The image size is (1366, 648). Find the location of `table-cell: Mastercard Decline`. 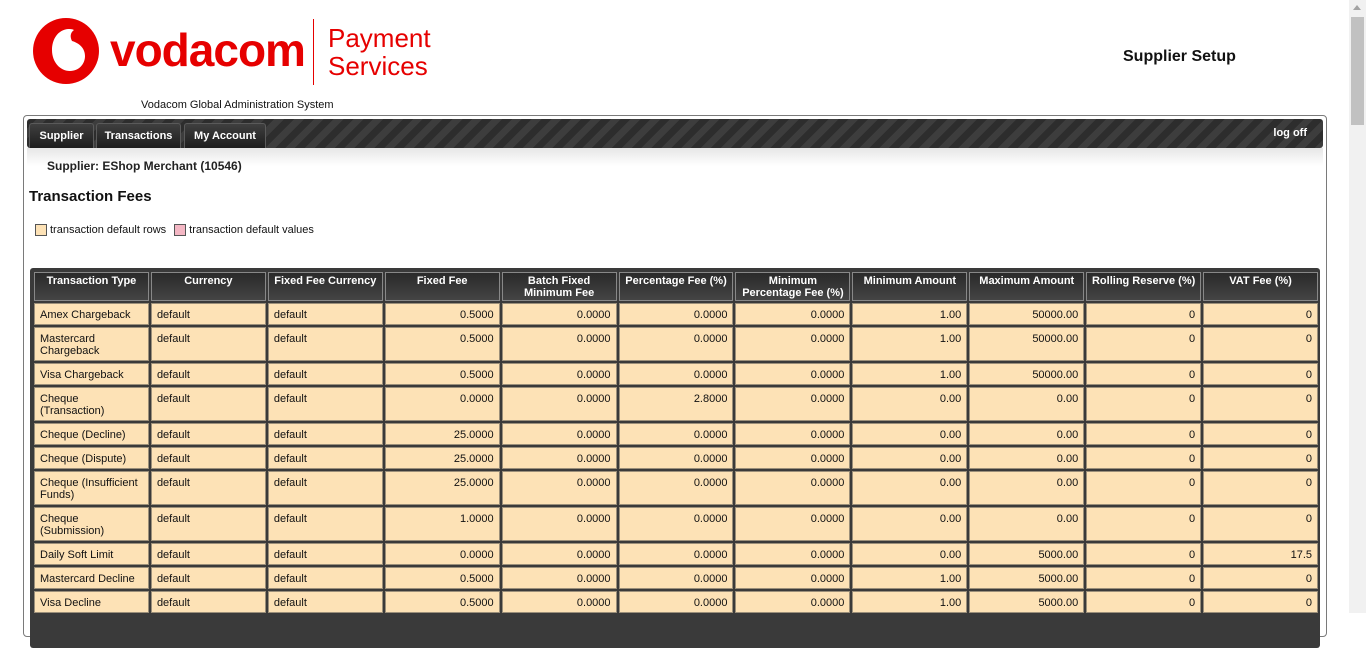

table-cell: Mastercard Decline is located at coordinates (91, 578).